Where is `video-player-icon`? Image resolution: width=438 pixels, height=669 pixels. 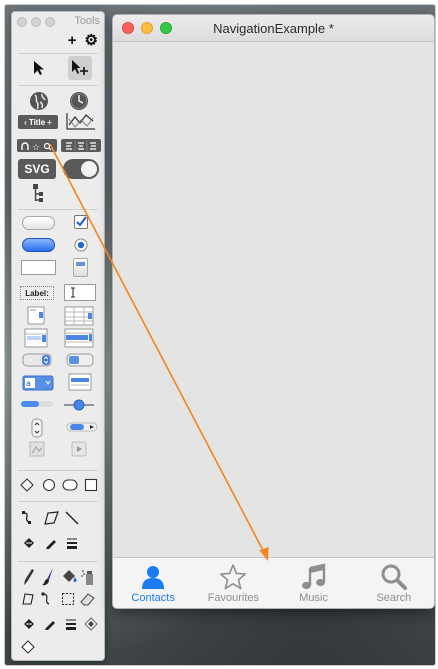
video-player-icon is located at coordinates (79, 449).